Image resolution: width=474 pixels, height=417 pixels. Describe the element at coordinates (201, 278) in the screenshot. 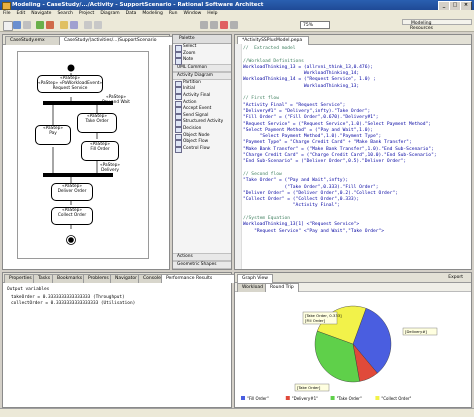

I see `tab-performance-results: Performance Results` at that location.